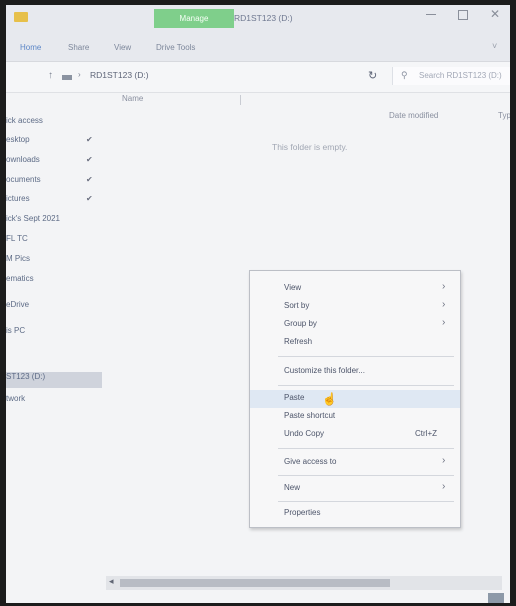  Describe the element at coordinates (17, 238) in the screenshot. I see `sidebar-item: FL TC` at that location.